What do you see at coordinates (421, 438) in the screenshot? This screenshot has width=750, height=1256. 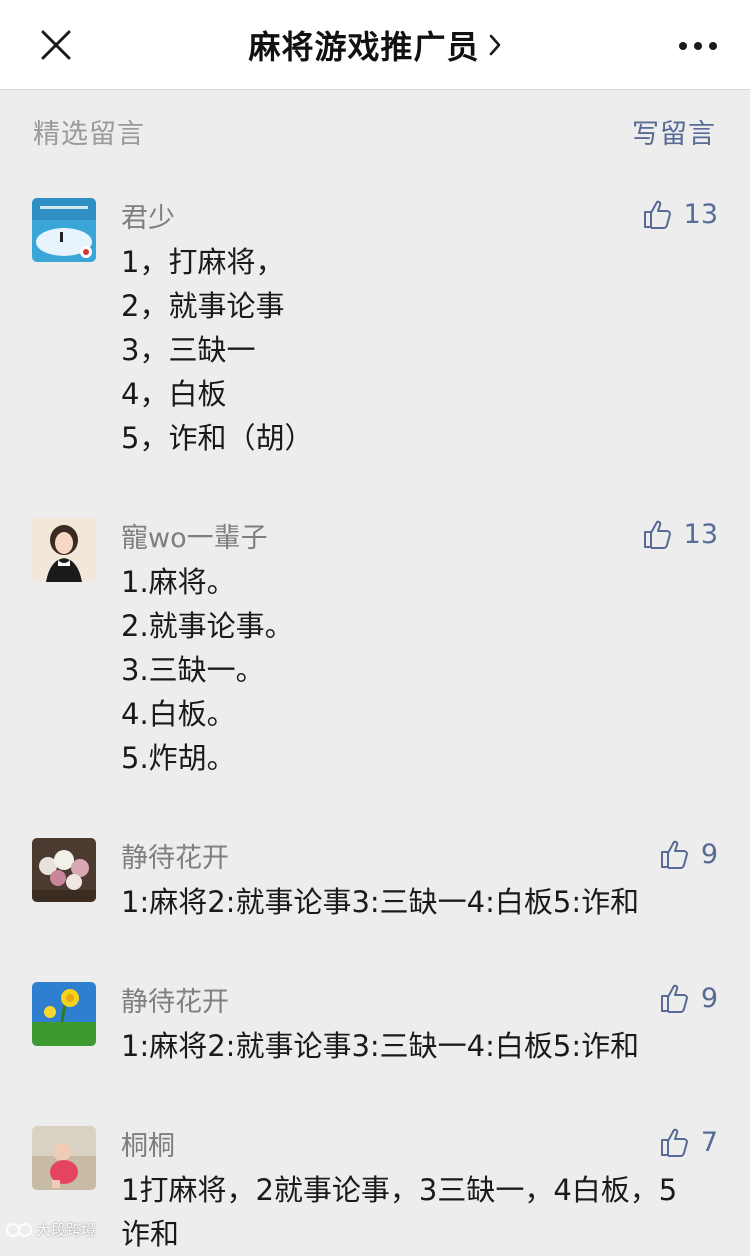 I see `comment-line: 5，诈和（胡）` at bounding box center [421, 438].